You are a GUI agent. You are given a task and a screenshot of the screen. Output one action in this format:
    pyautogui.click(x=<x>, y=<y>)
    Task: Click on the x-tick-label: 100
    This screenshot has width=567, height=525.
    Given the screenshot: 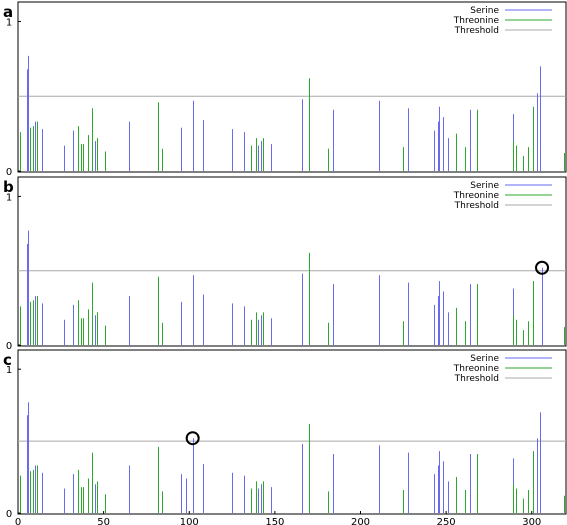 What is the action you would take?
    pyautogui.click(x=189, y=521)
    